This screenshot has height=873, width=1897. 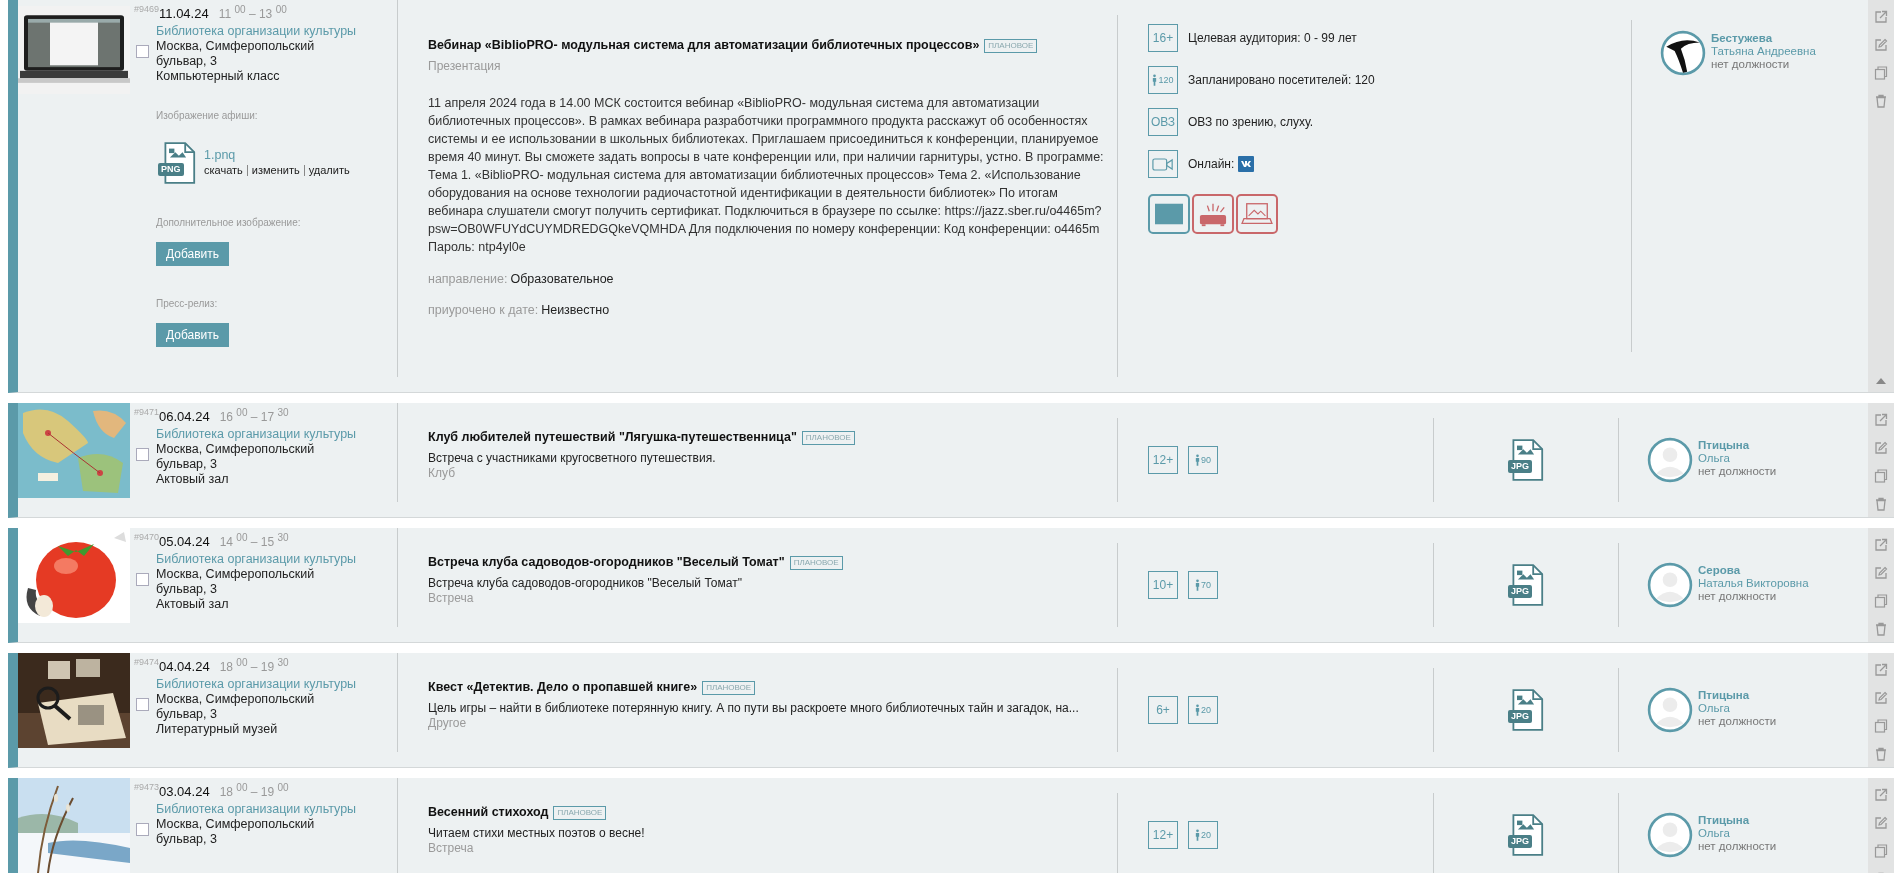 What do you see at coordinates (184, 416) in the screenshot?
I see `event-date: 06.04.24` at bounding box center [184, 416].